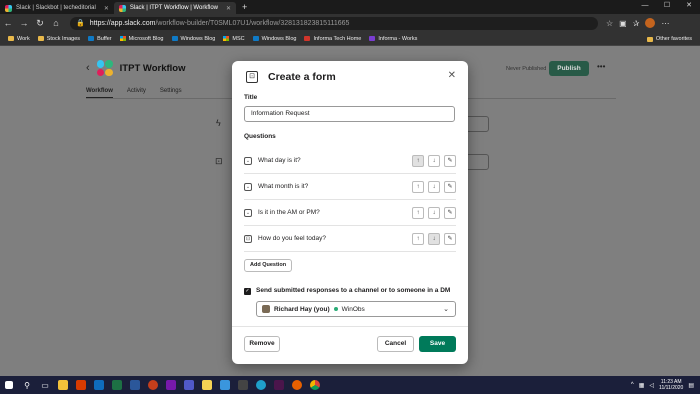  I want to click on tab-settings: Settings, so click(171, 93).